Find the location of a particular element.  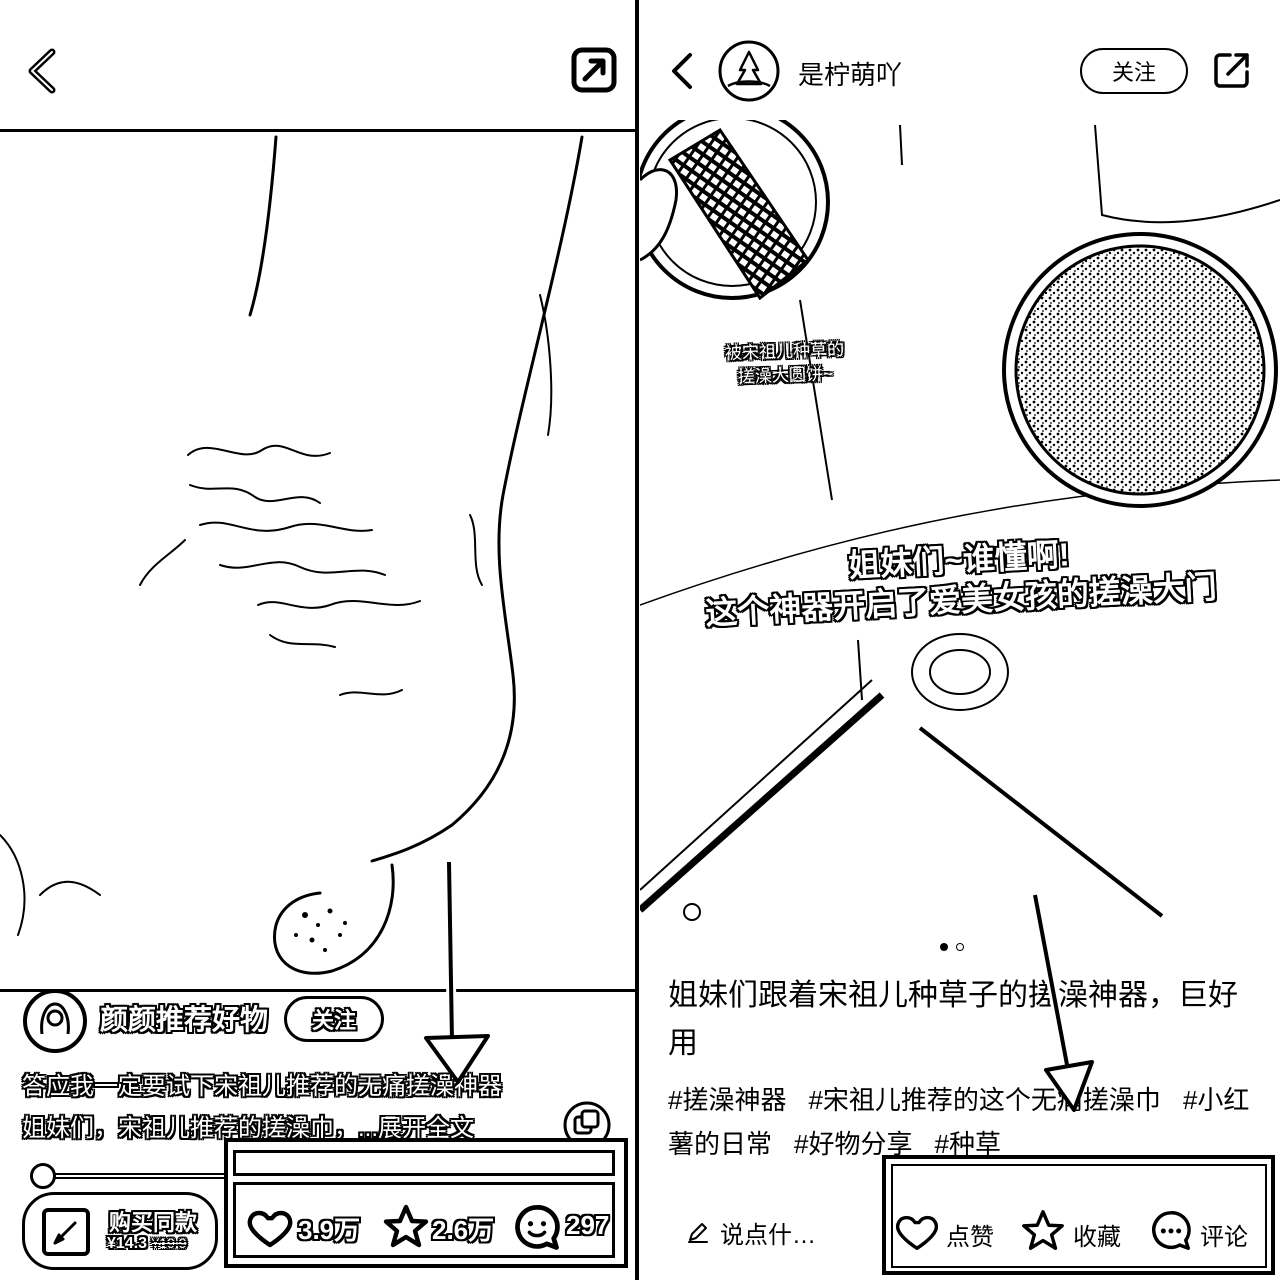

like-label: 点赞 is located at coordinates (970, 1234).